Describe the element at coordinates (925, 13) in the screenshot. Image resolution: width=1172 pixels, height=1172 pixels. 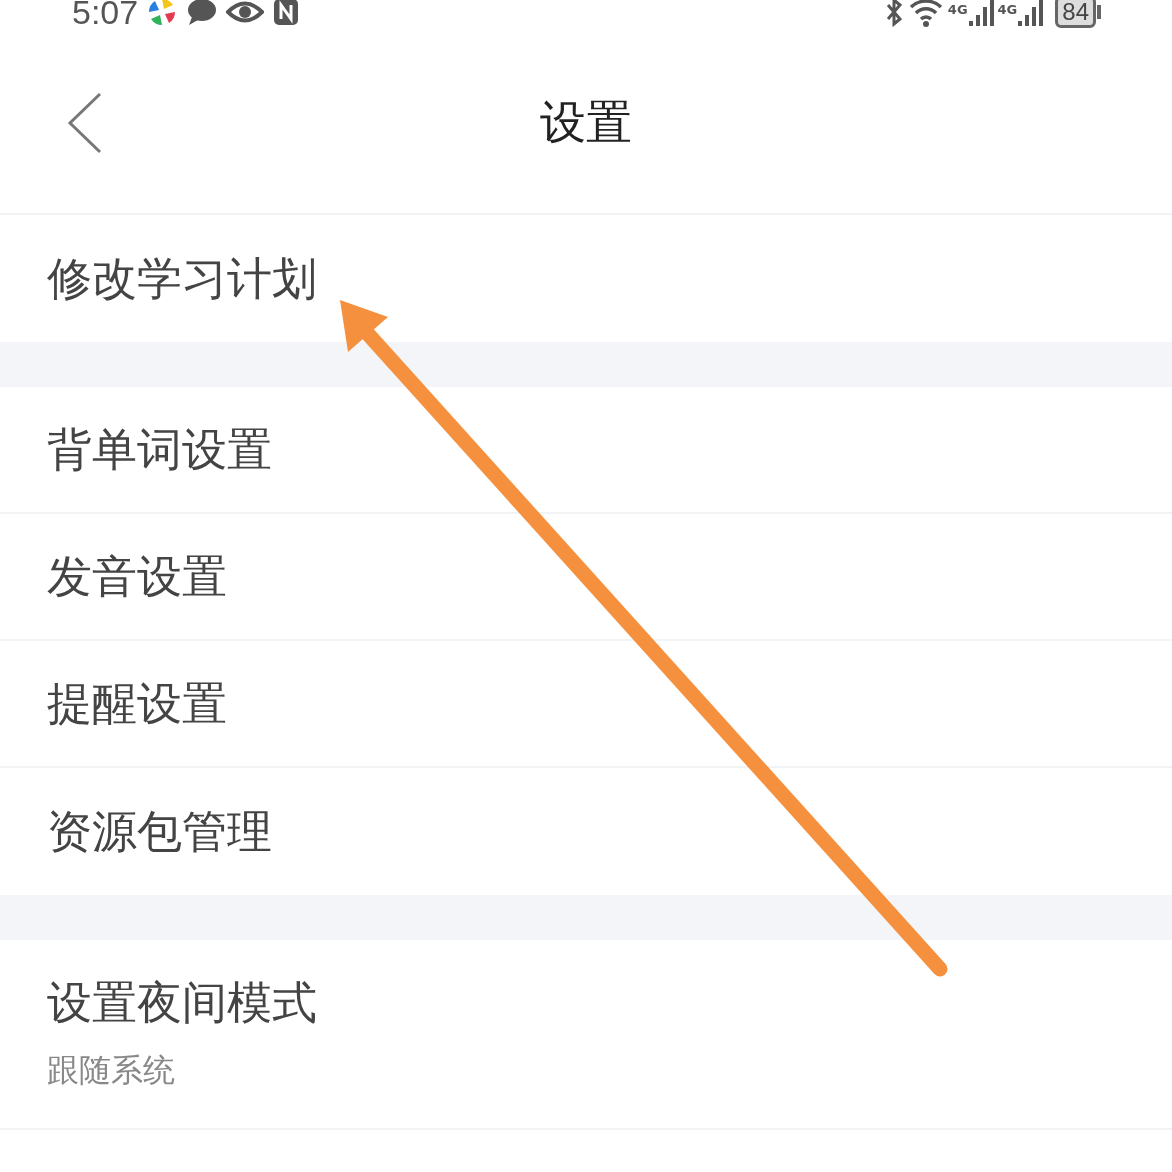
I see `wifi-icon` at that location.